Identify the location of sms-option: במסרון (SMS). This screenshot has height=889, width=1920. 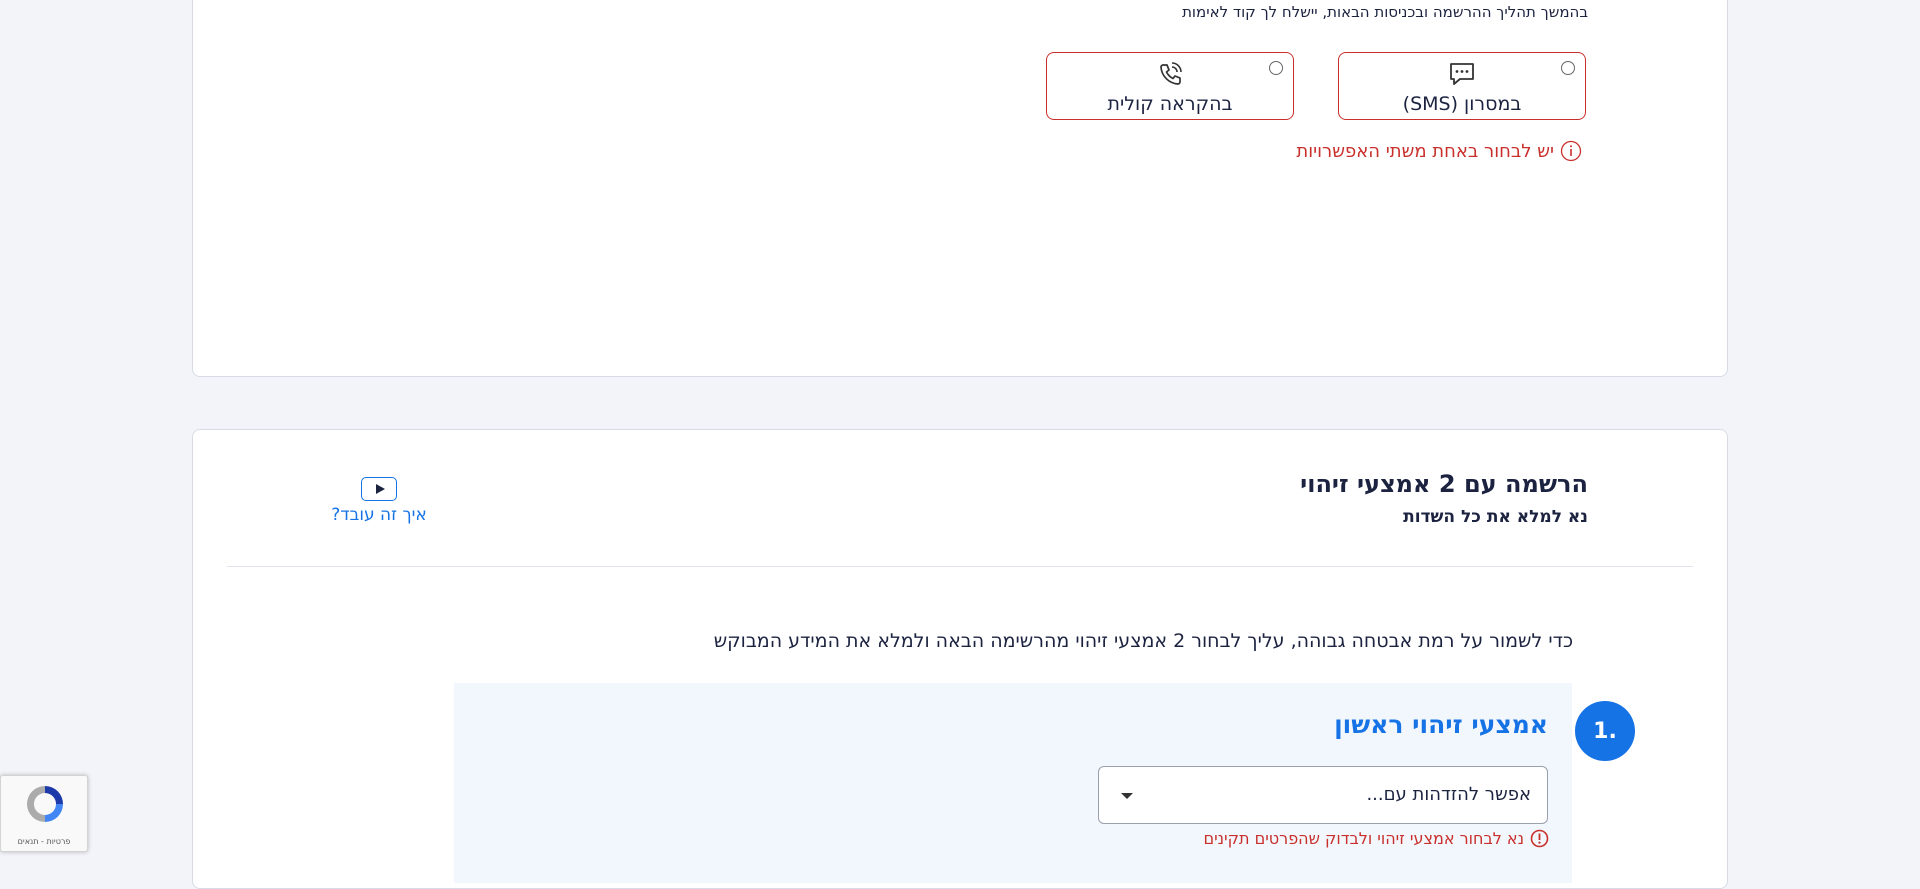
(1462, 86).